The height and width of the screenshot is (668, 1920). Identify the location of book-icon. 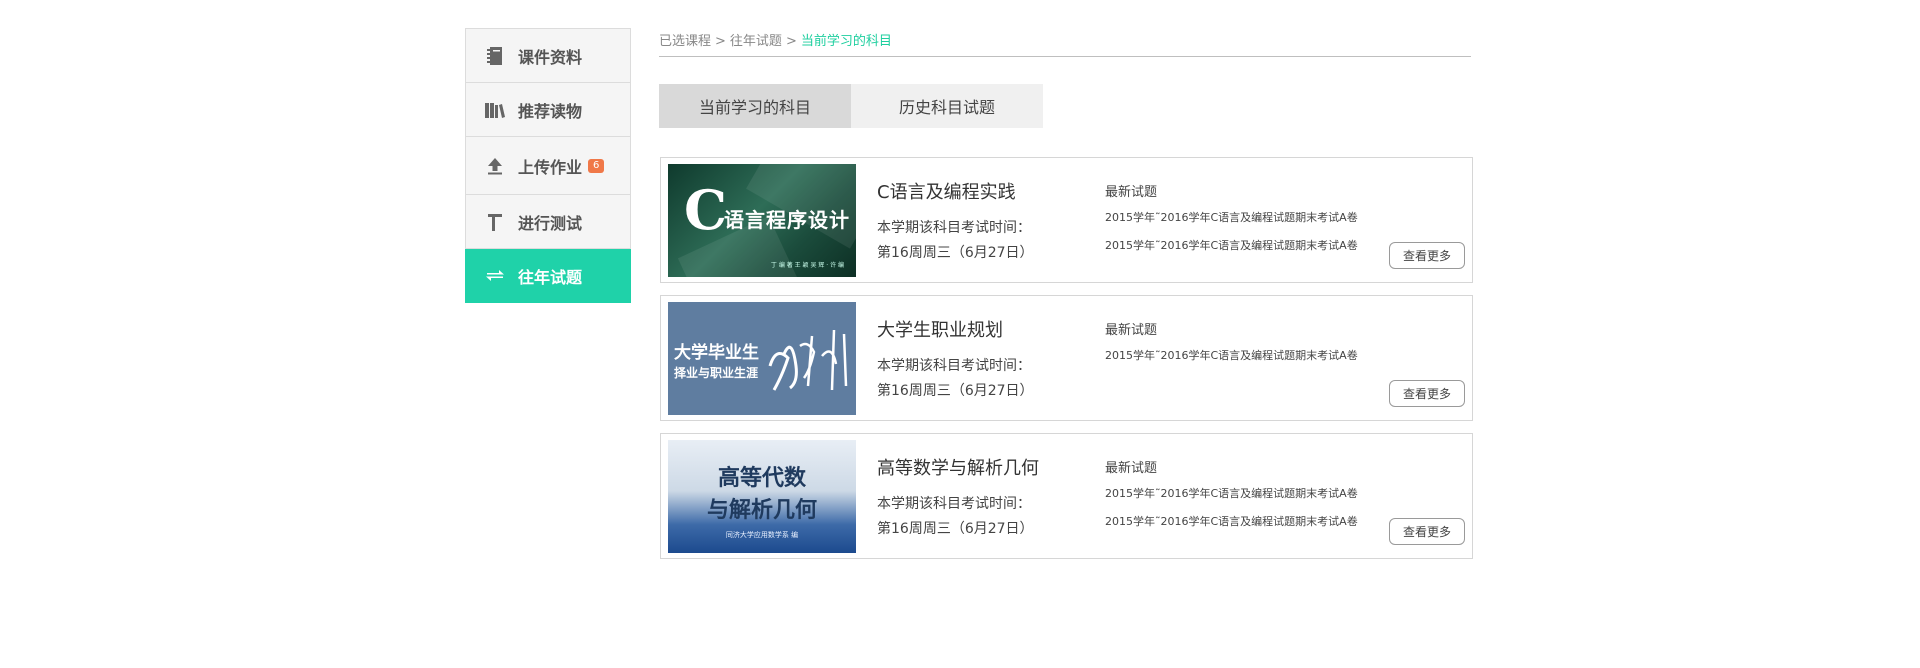
(495, 56).